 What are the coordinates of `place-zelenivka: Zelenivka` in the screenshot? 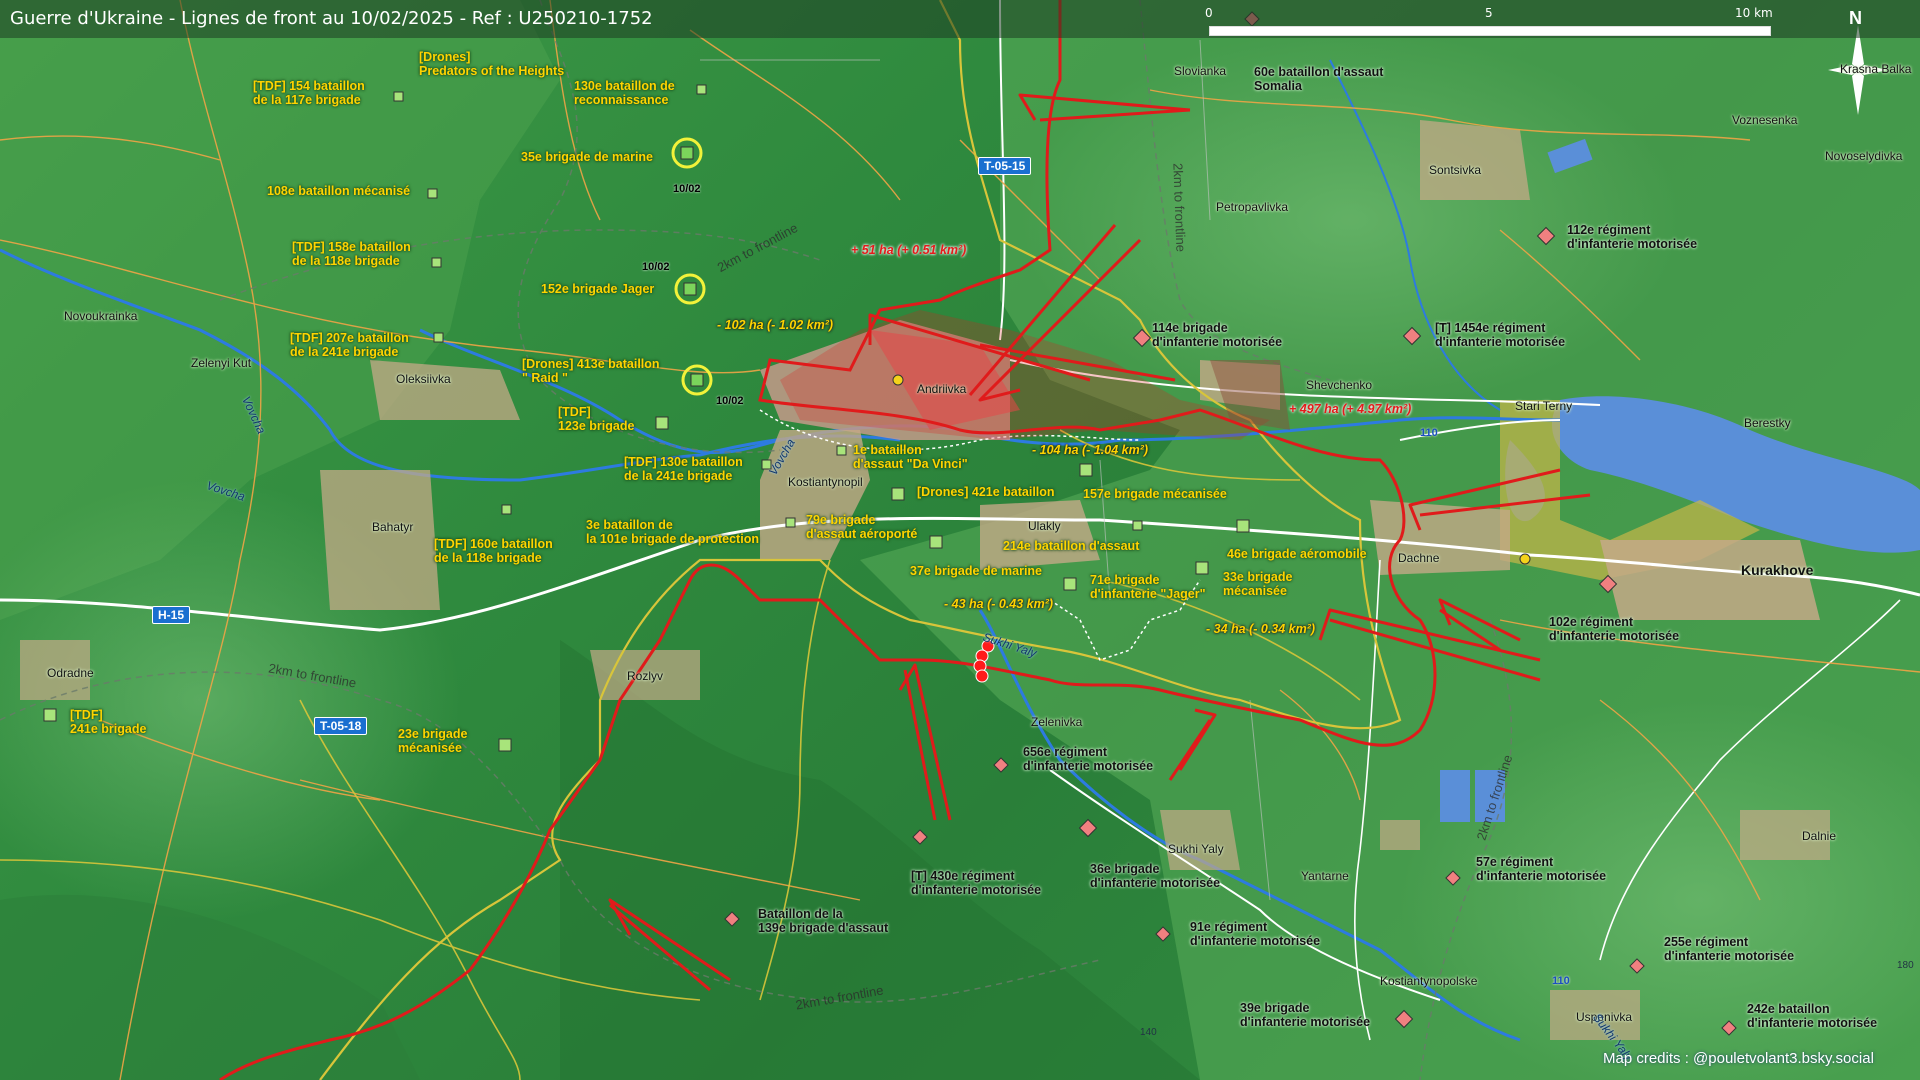 It's located at (1057, 722).